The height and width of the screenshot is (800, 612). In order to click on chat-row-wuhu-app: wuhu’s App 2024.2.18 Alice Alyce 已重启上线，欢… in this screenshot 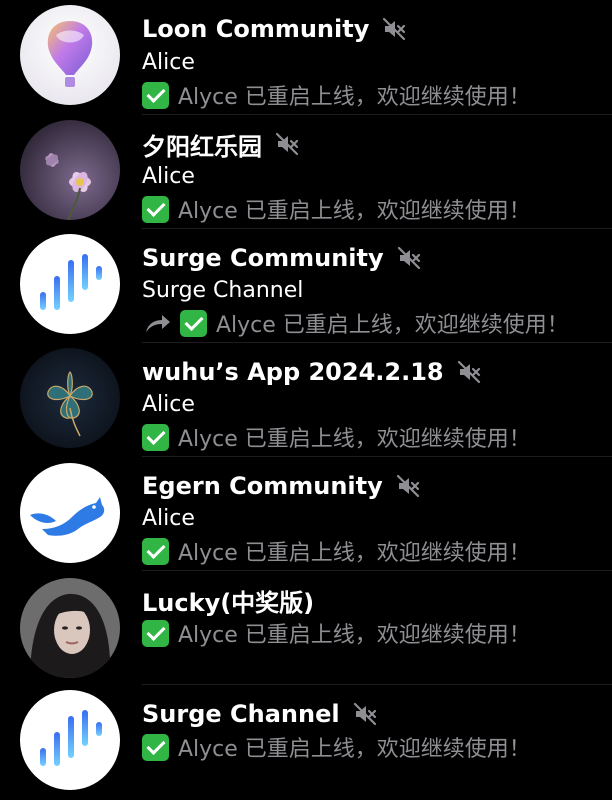, I will do `click(306, 399)`.